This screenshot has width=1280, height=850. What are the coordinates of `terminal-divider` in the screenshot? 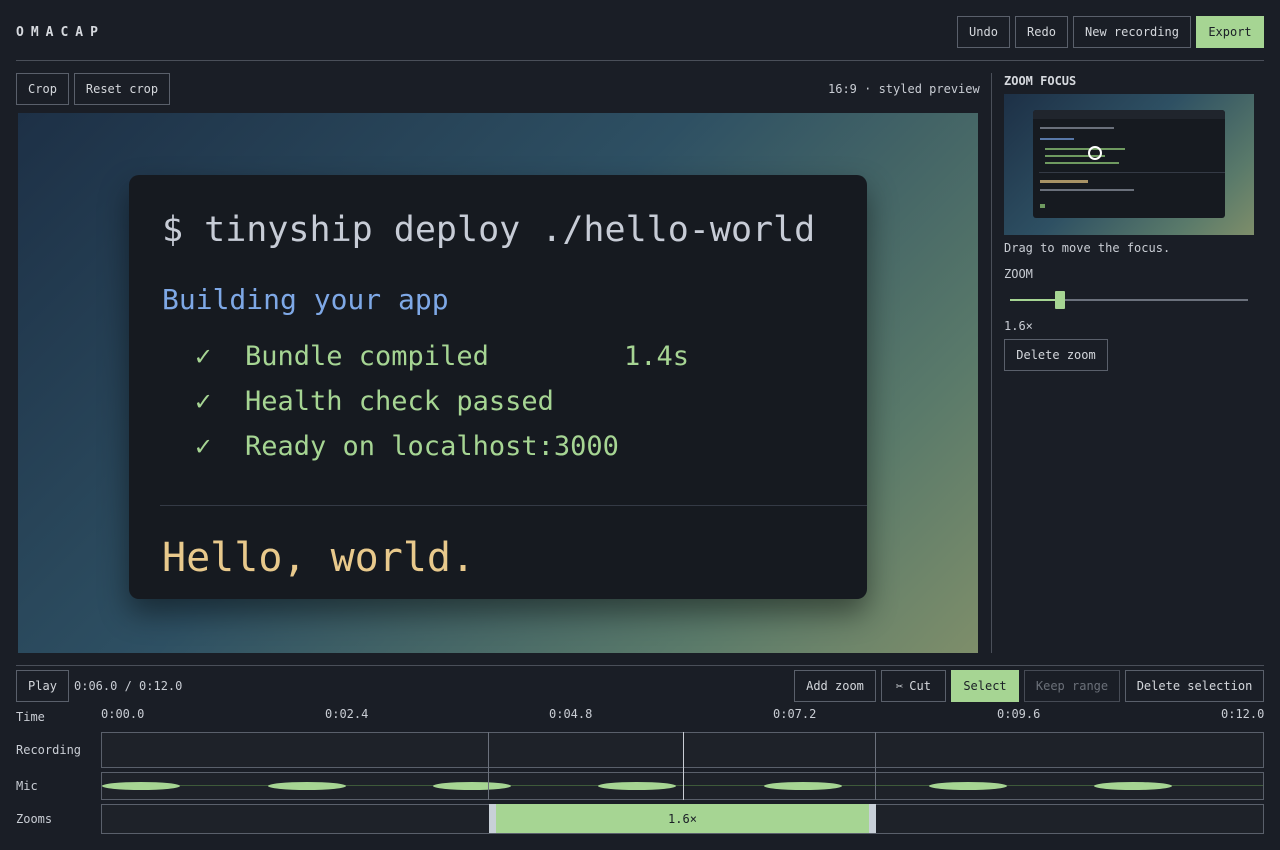 It's located at (513, 505).